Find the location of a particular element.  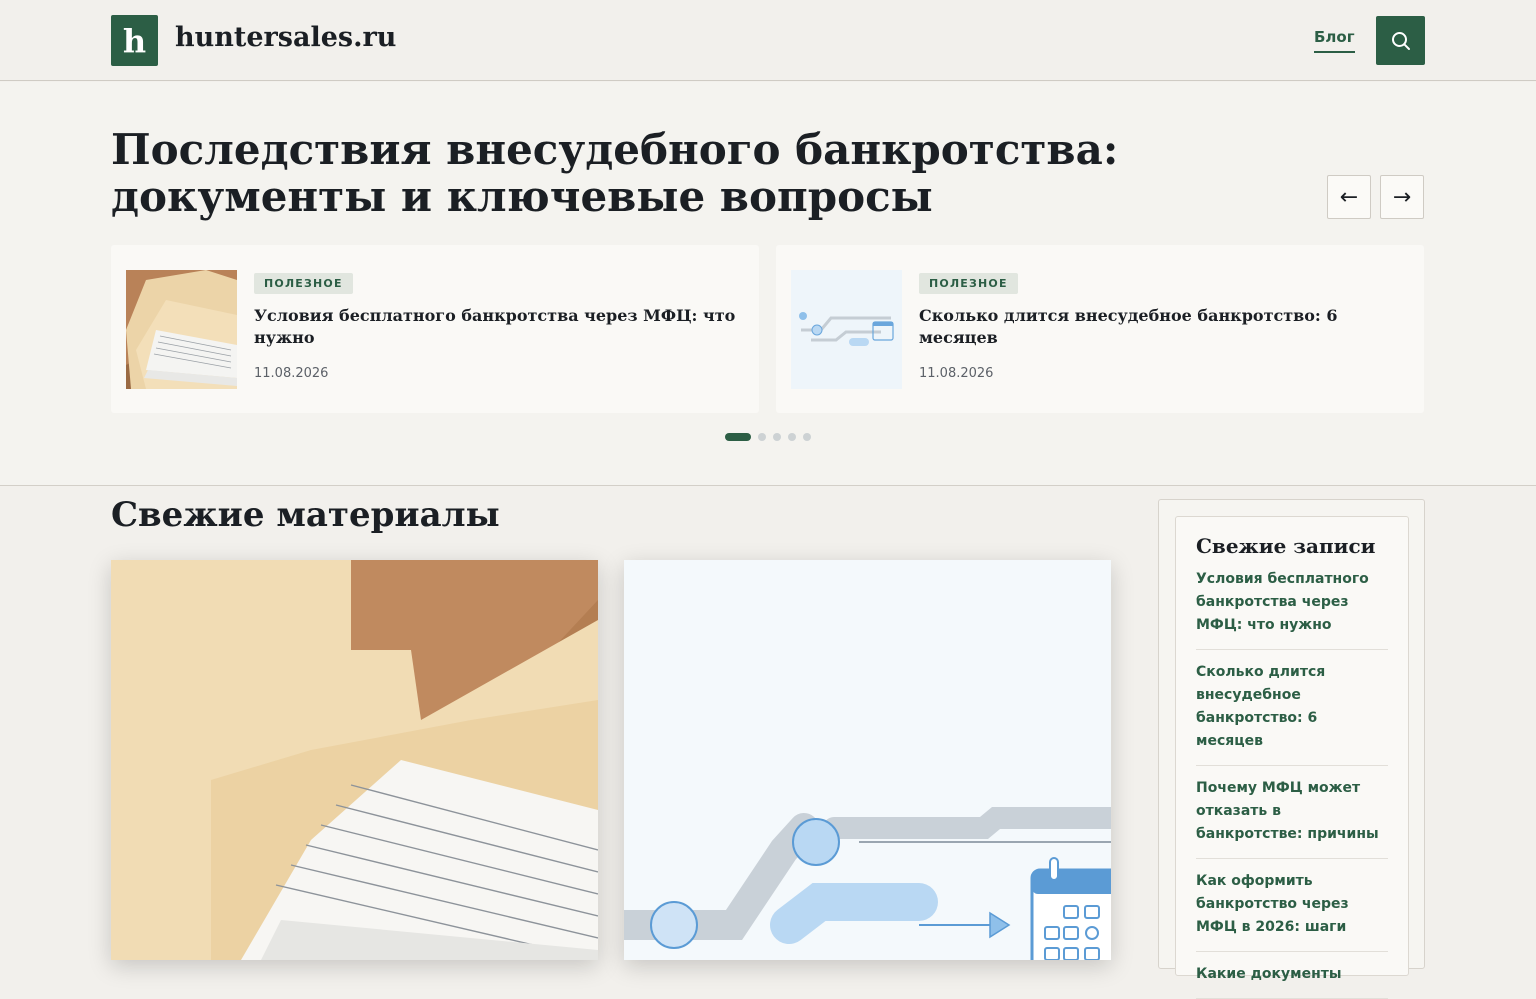

arrow-left-icon: ← is located at coordinates (1349, 197).